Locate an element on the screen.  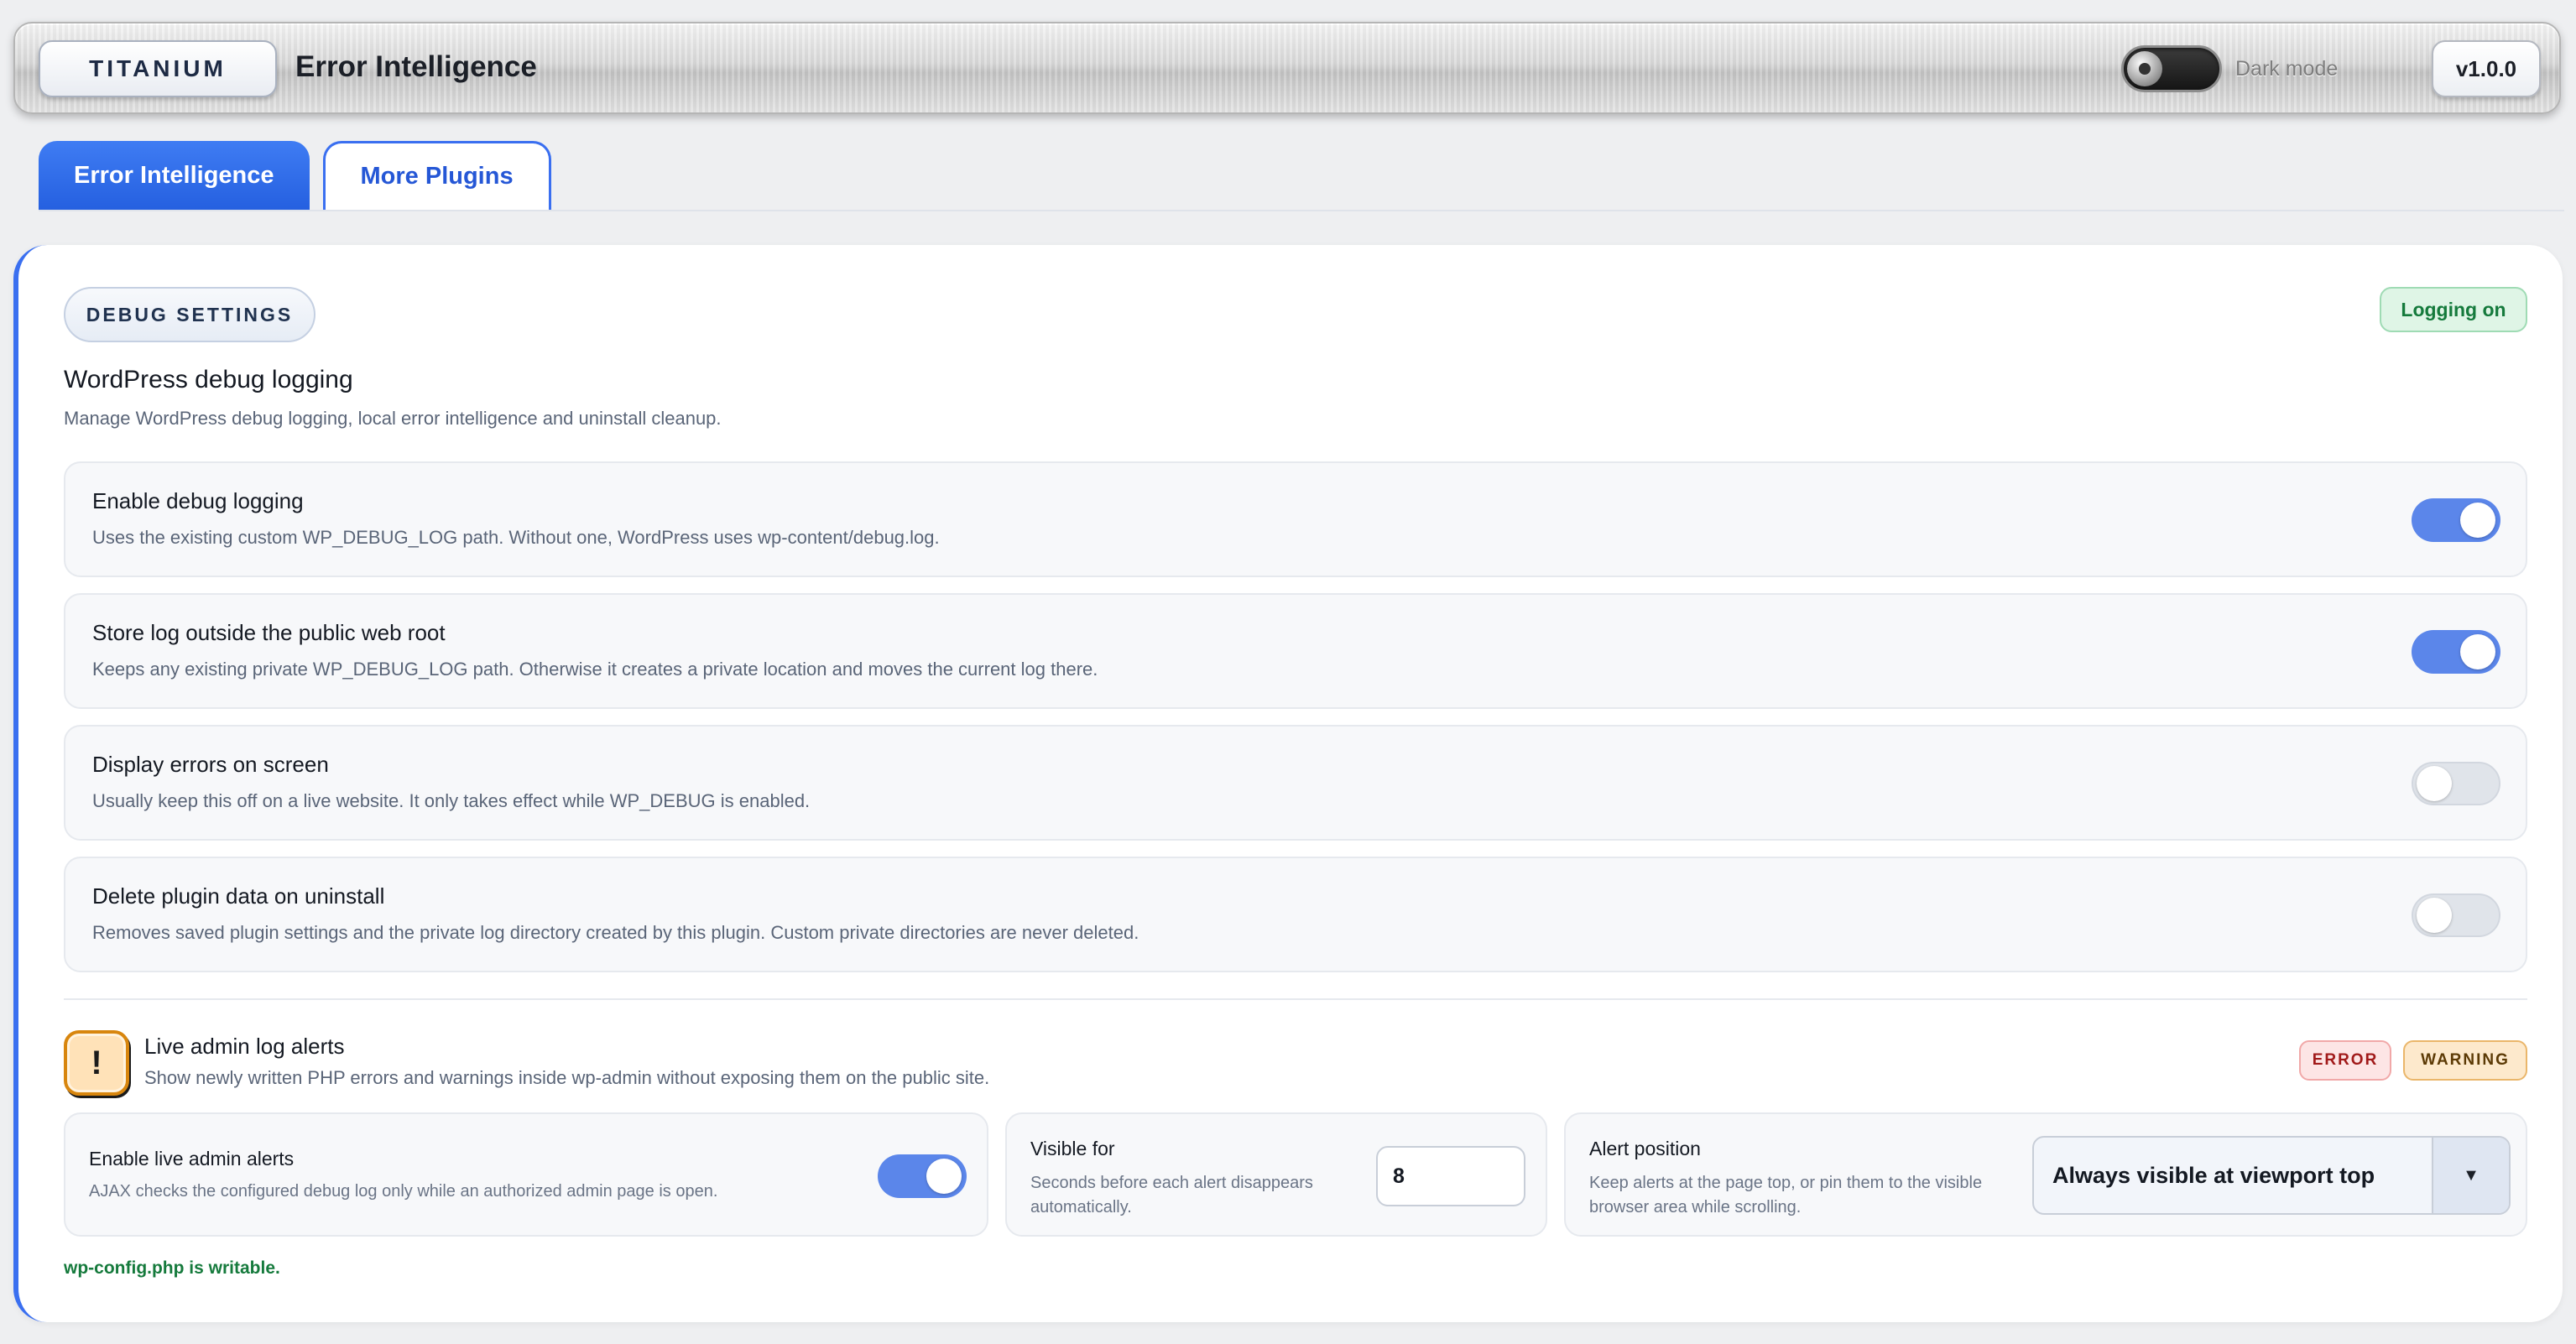
section-divider is located at coordinates (1295, 999).